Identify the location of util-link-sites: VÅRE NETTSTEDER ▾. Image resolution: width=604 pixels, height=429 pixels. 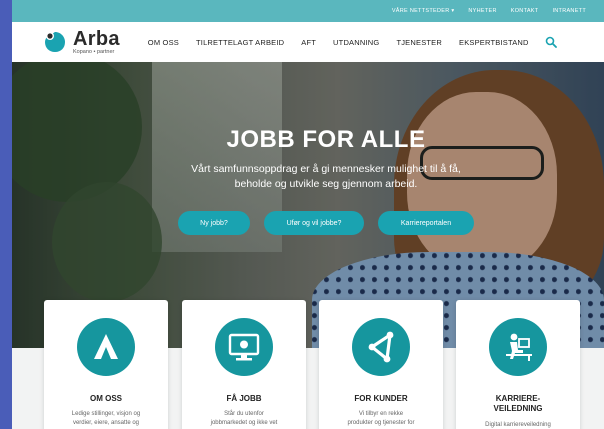
(423, 11).